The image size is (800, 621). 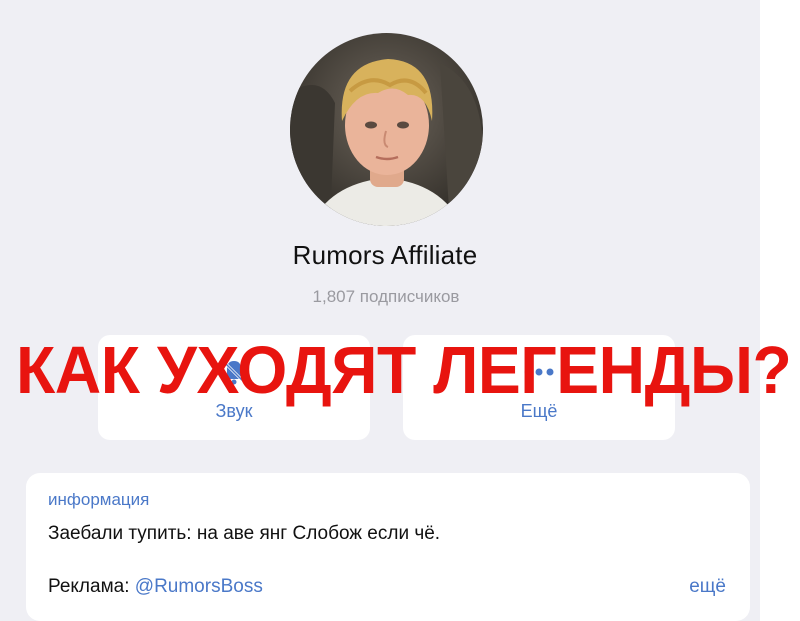 I want to click on info-title: информация, so click(x=99, y=499).